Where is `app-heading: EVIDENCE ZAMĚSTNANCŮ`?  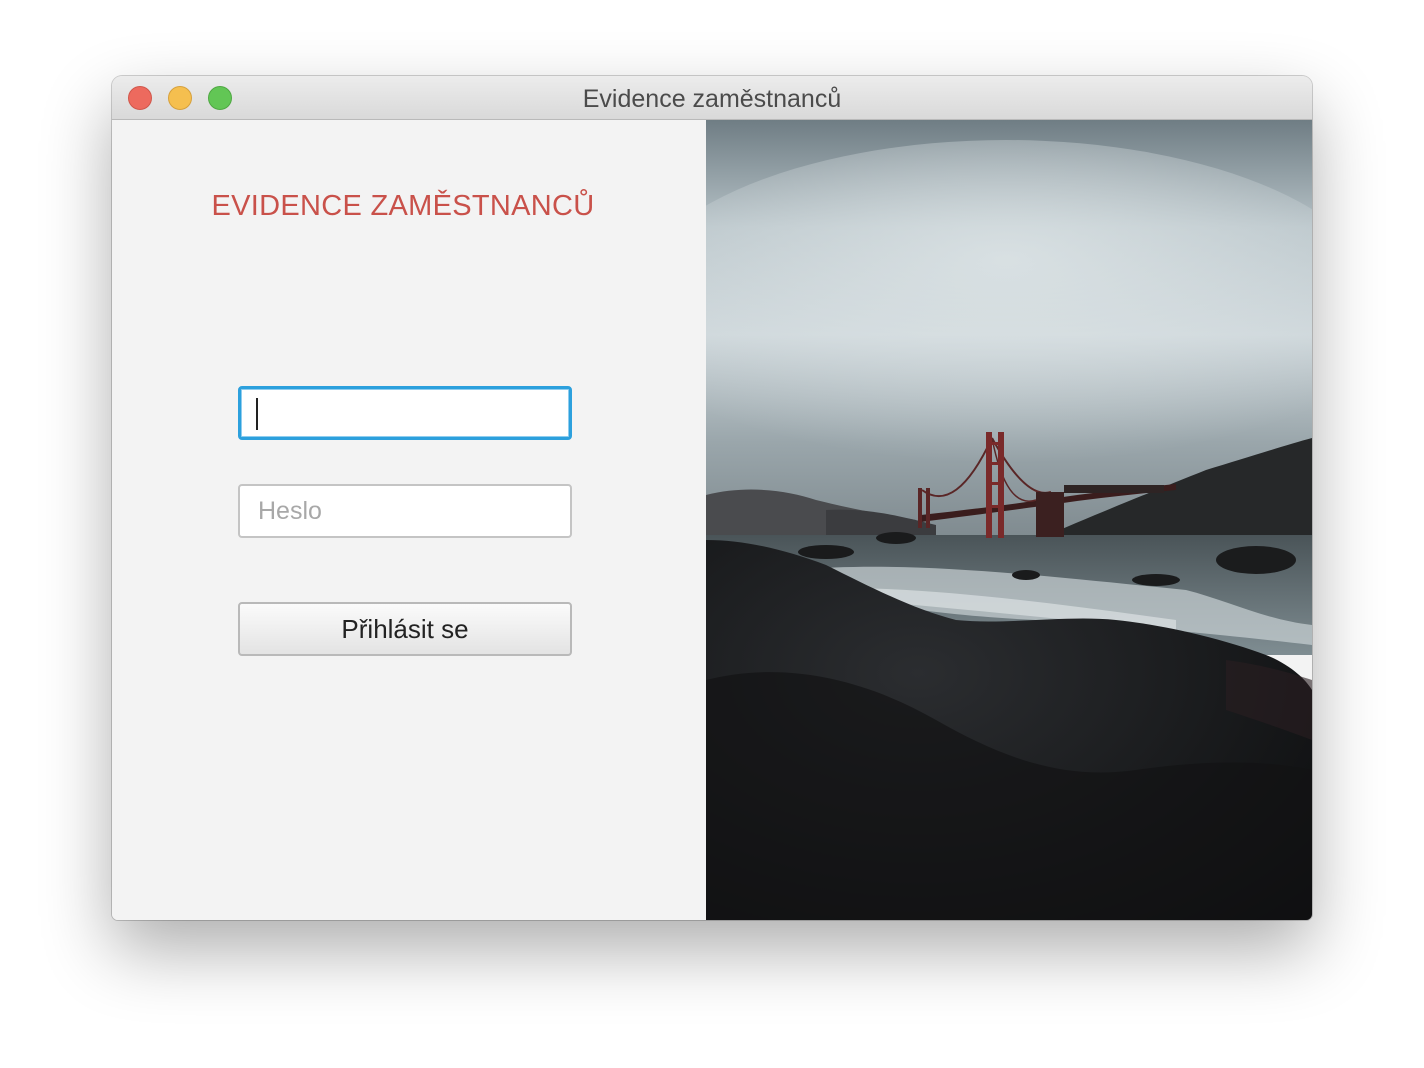
app-heading: EVIDENCE ZAMĚSTNANCŮ is located at coordinates (403, 206).